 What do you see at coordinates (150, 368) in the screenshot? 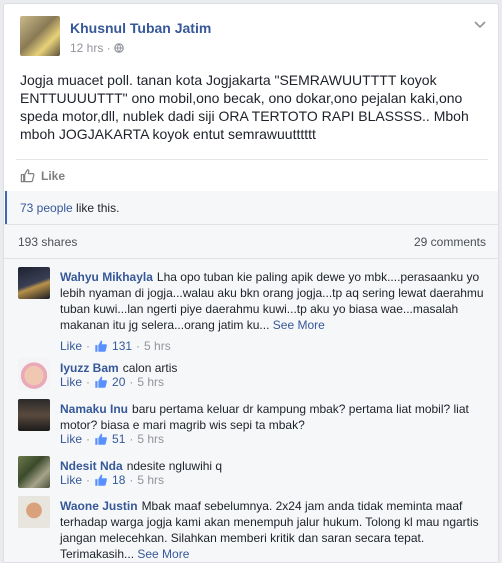
I see `comment-text: calon artis` at bounding box center [150, 368].